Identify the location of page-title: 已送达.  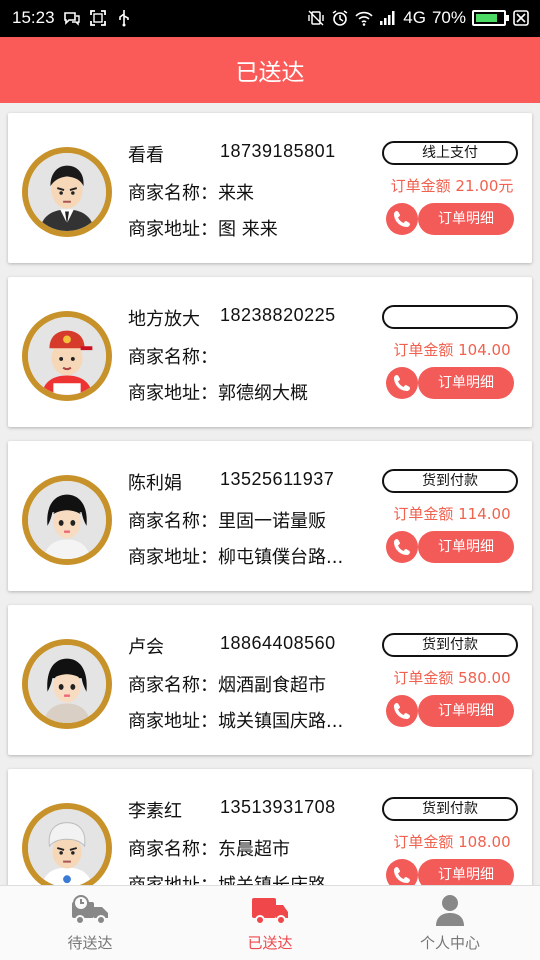
(270, 73).